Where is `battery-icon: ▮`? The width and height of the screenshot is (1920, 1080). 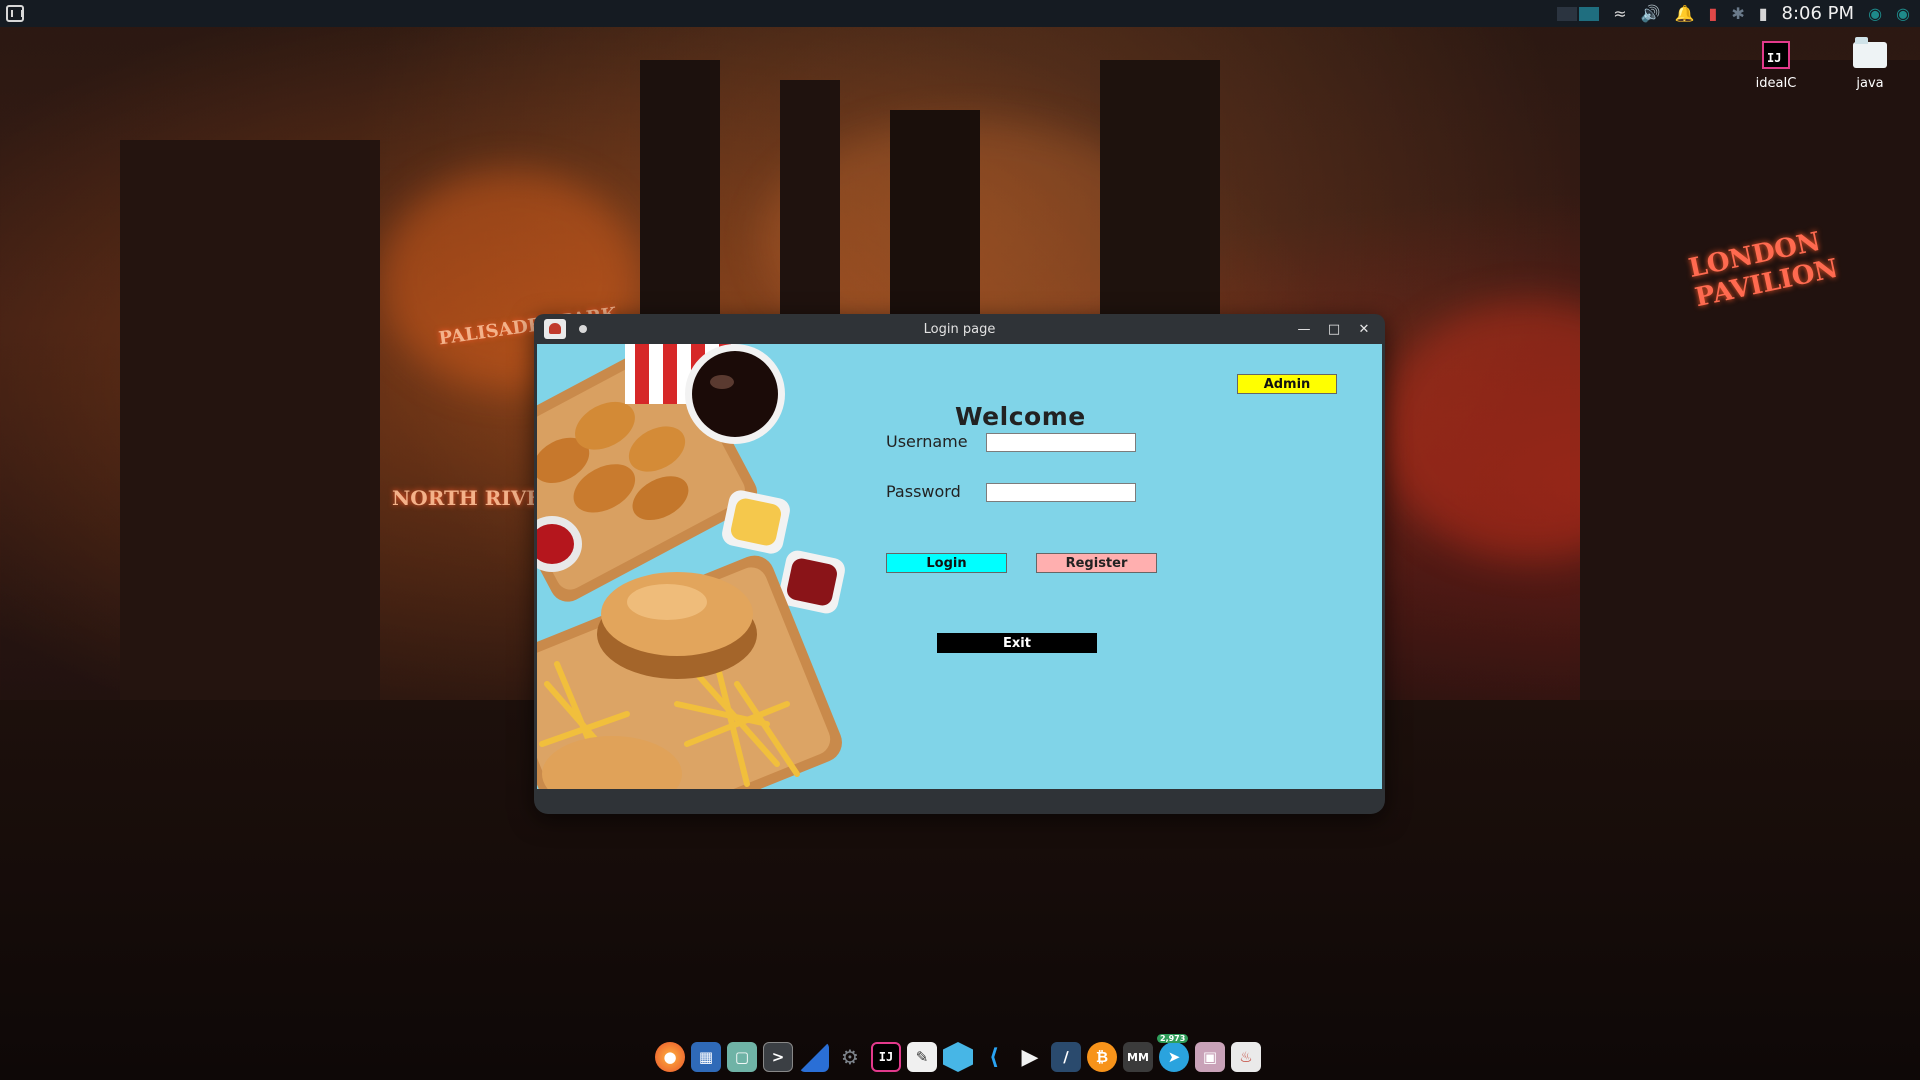
battery-icon: ▮ is located at coordinates (1763, 13).